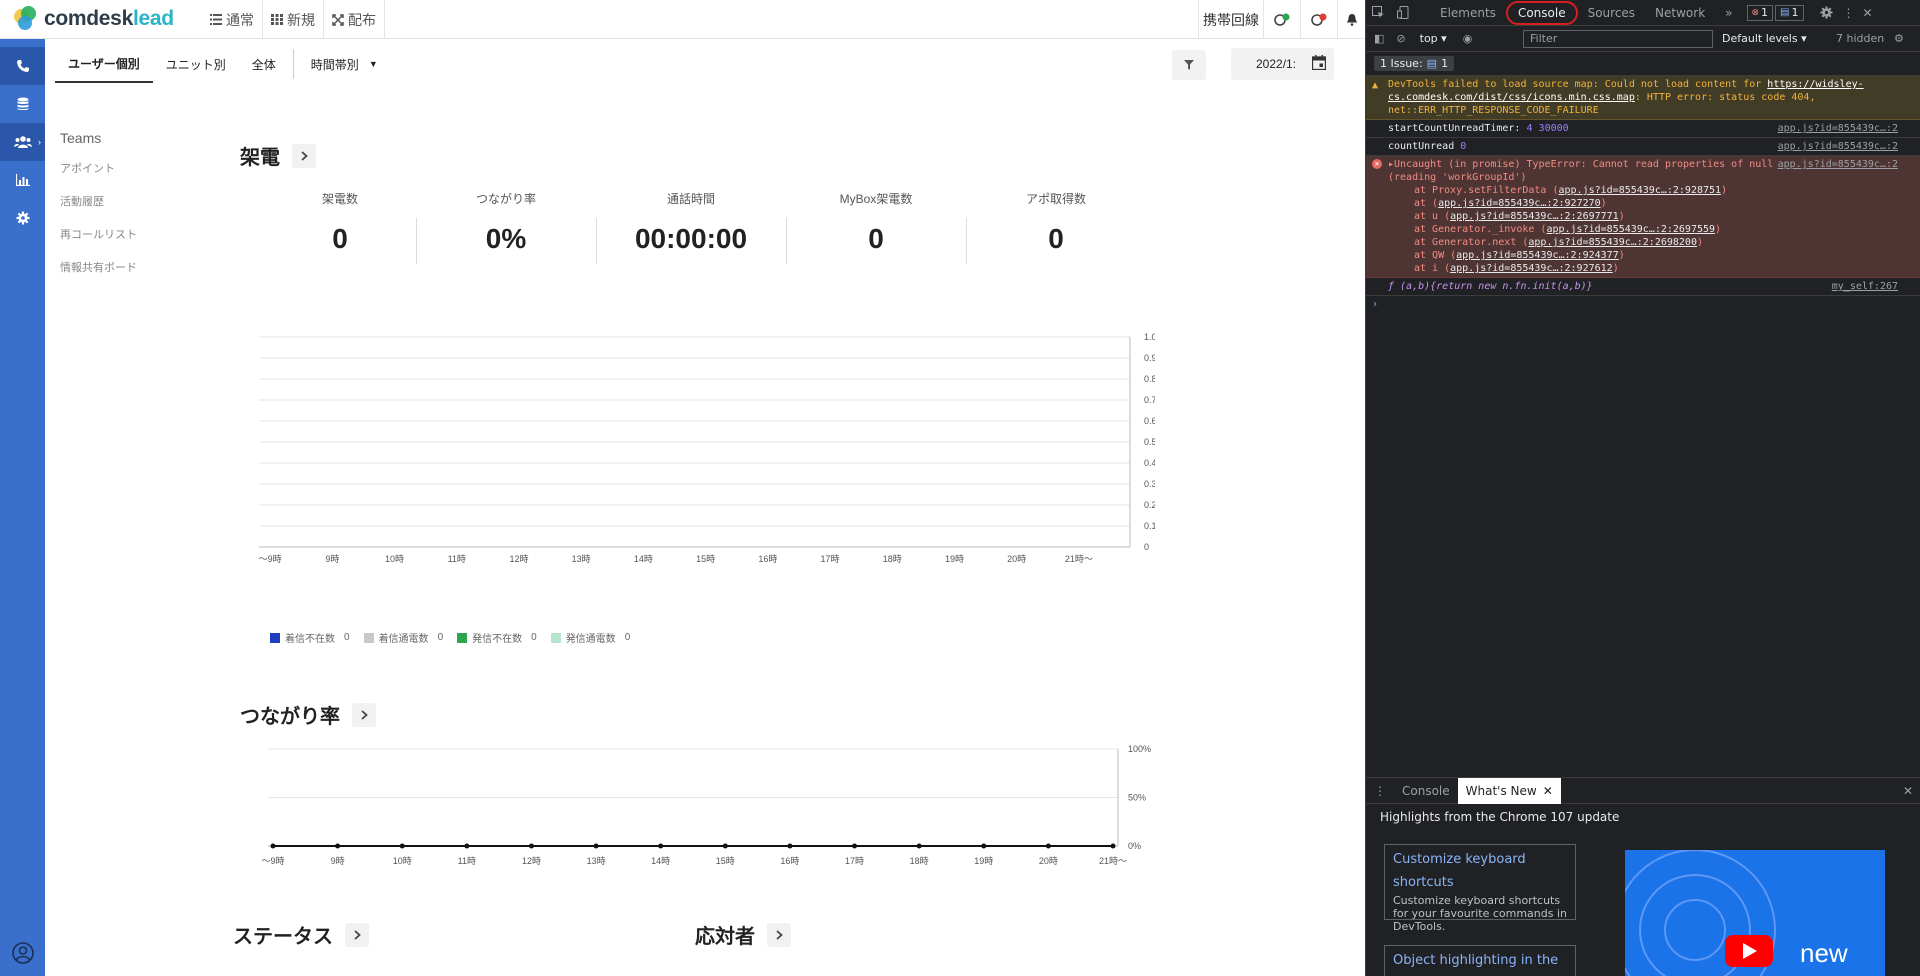  What do you see at coordinates (1611, 13) in the screenshot?
I see `tab-sources: Sources` at bounding box center [1611, 13].